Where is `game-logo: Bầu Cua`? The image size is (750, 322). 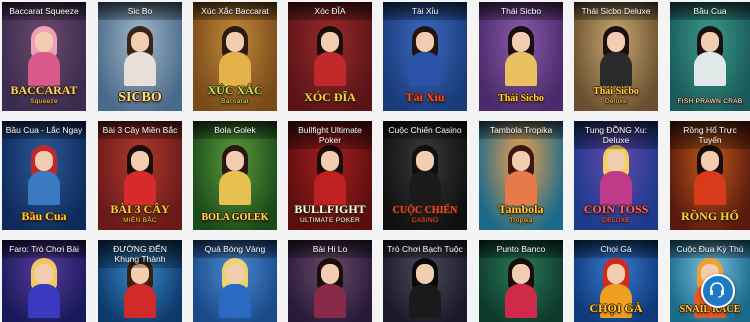
game-logo: Bầu Cua is located at coordinates (44, 216).